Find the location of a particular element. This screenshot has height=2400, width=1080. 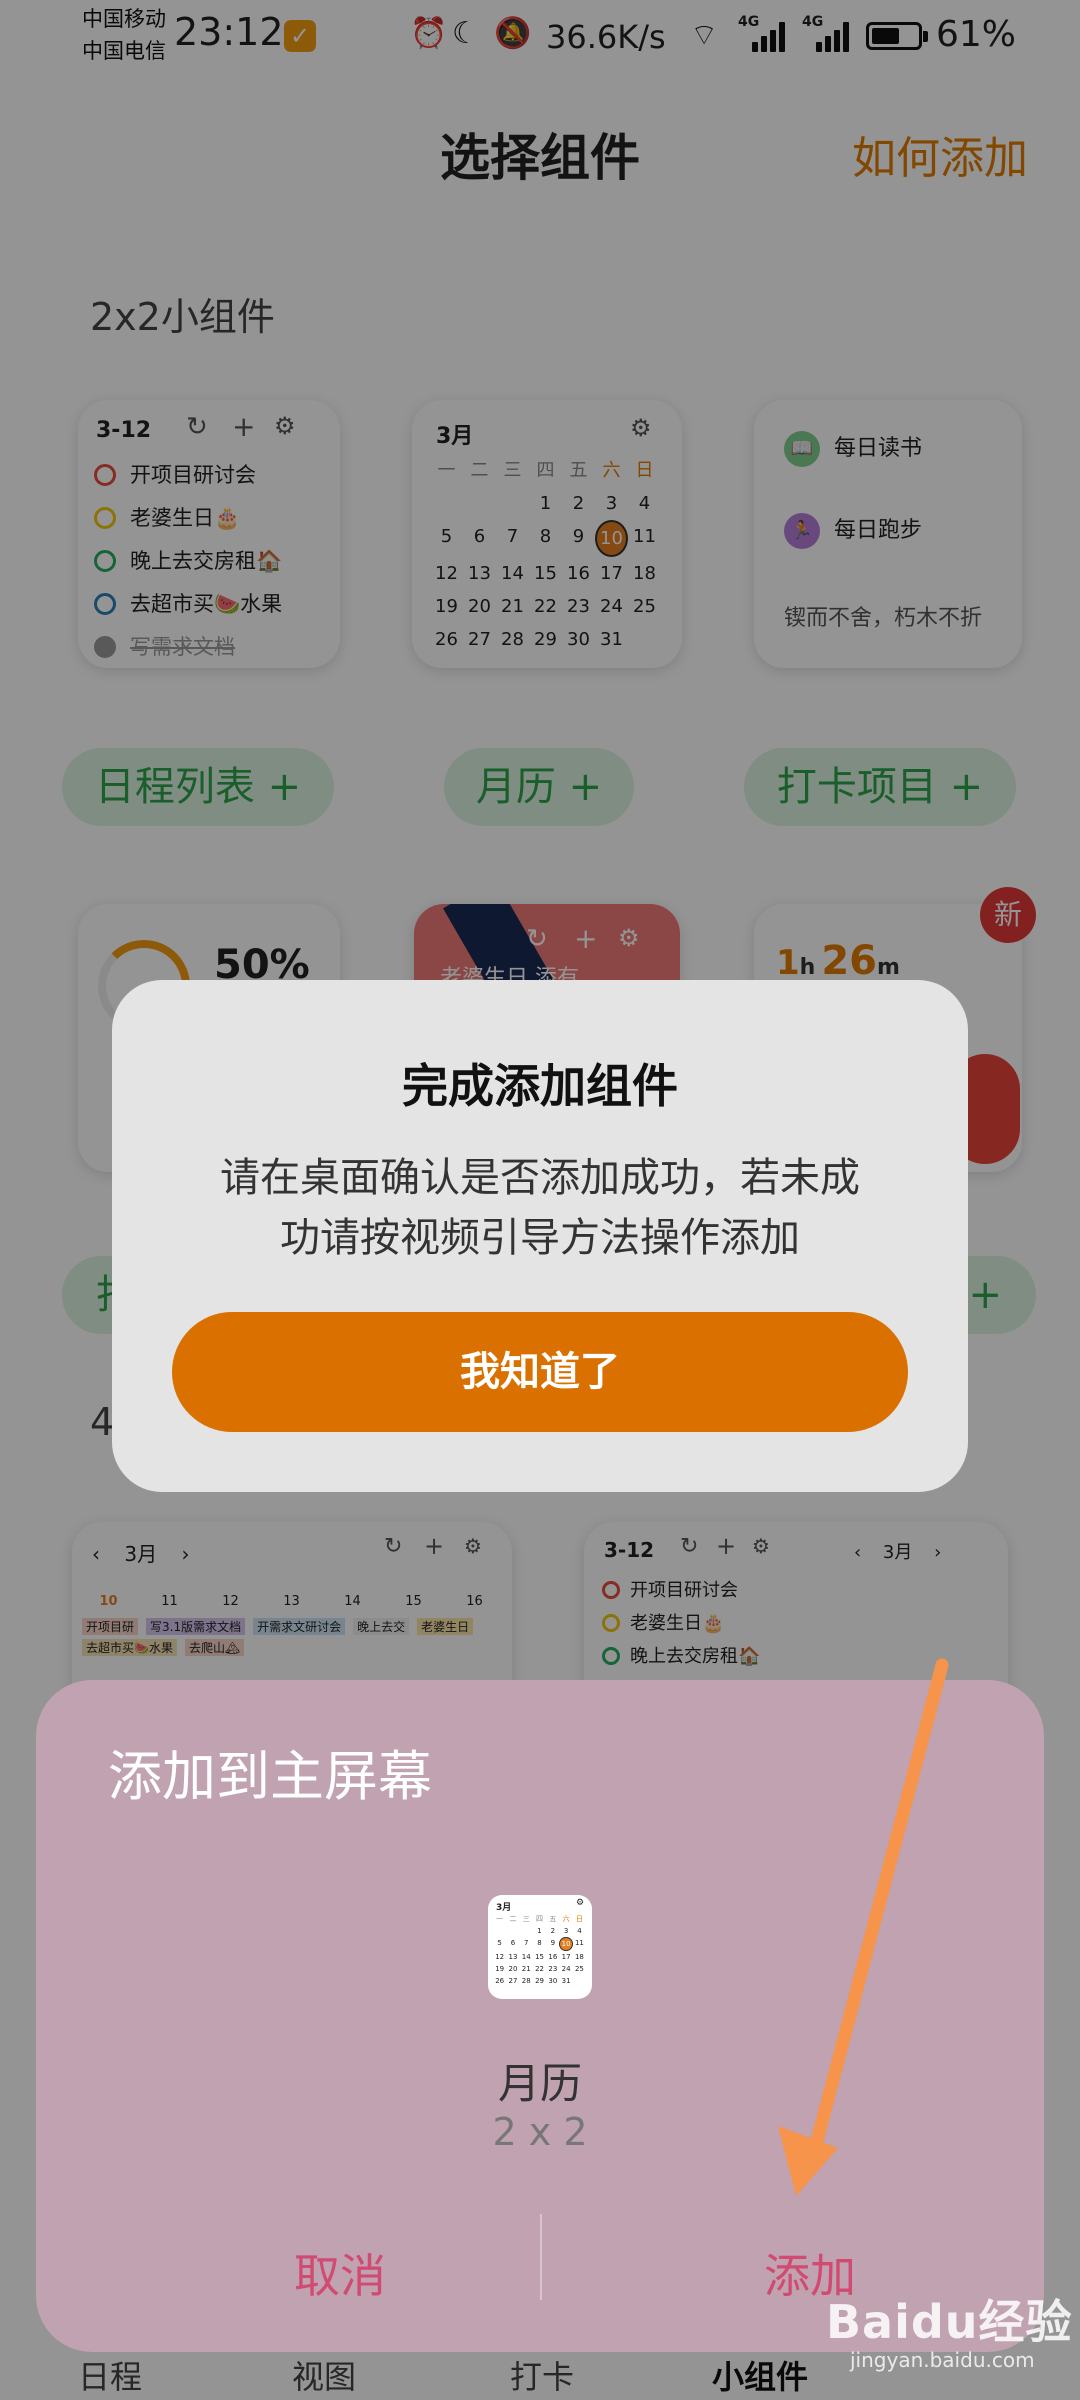

watermark-url: jingyan.baidu.com is located at coordinates (942, 2360).